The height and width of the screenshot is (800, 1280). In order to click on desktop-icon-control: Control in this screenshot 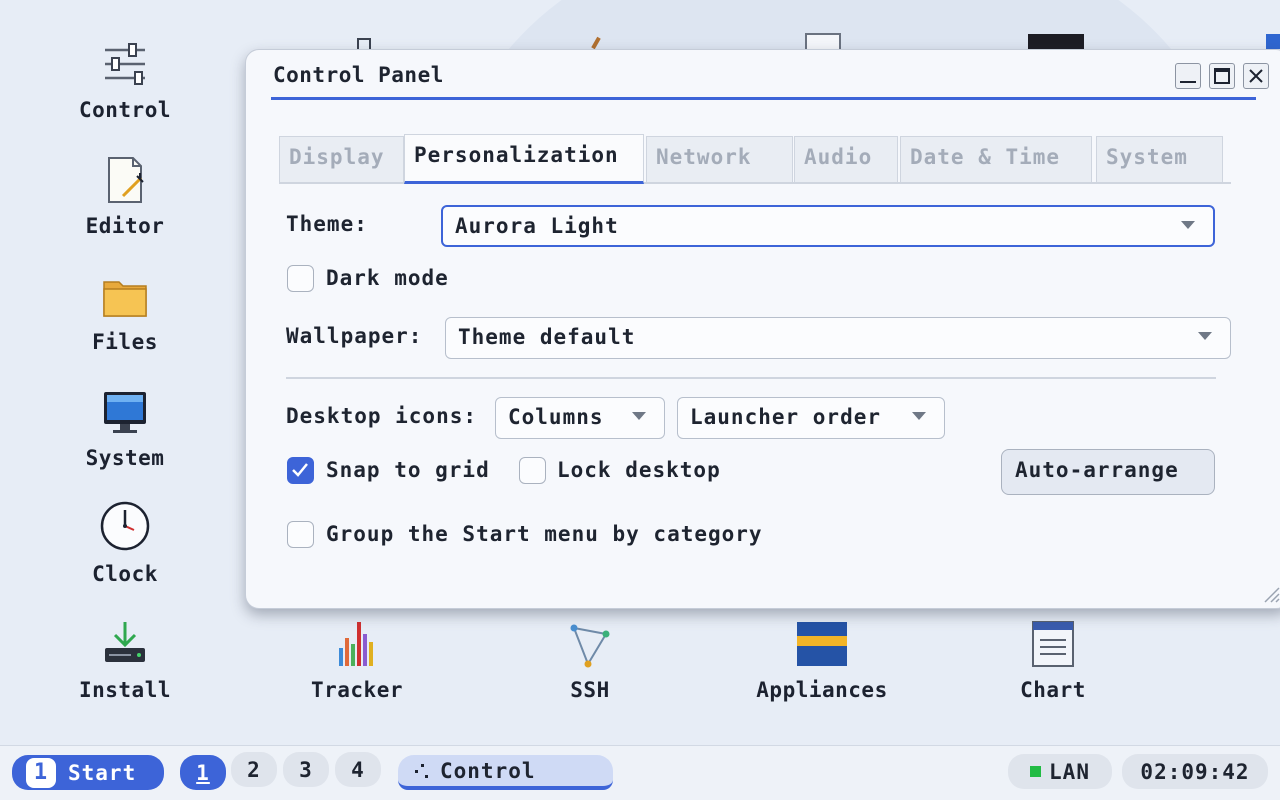, I will do `click(125, 77)`.